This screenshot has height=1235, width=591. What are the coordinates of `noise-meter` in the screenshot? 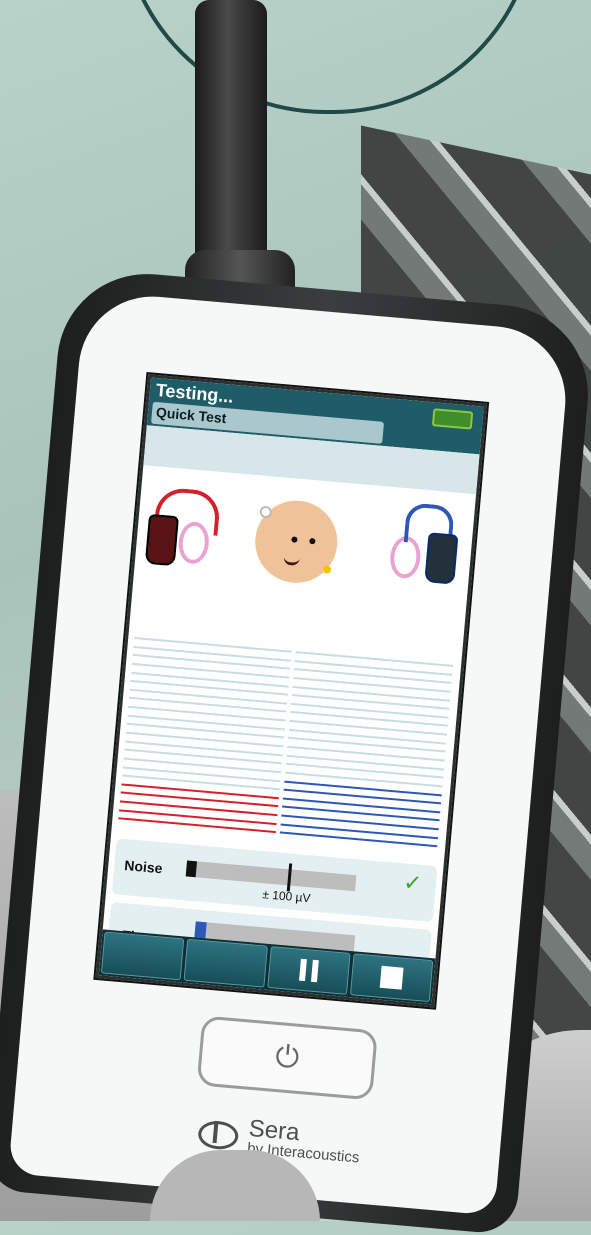 It's located at (271, 876).